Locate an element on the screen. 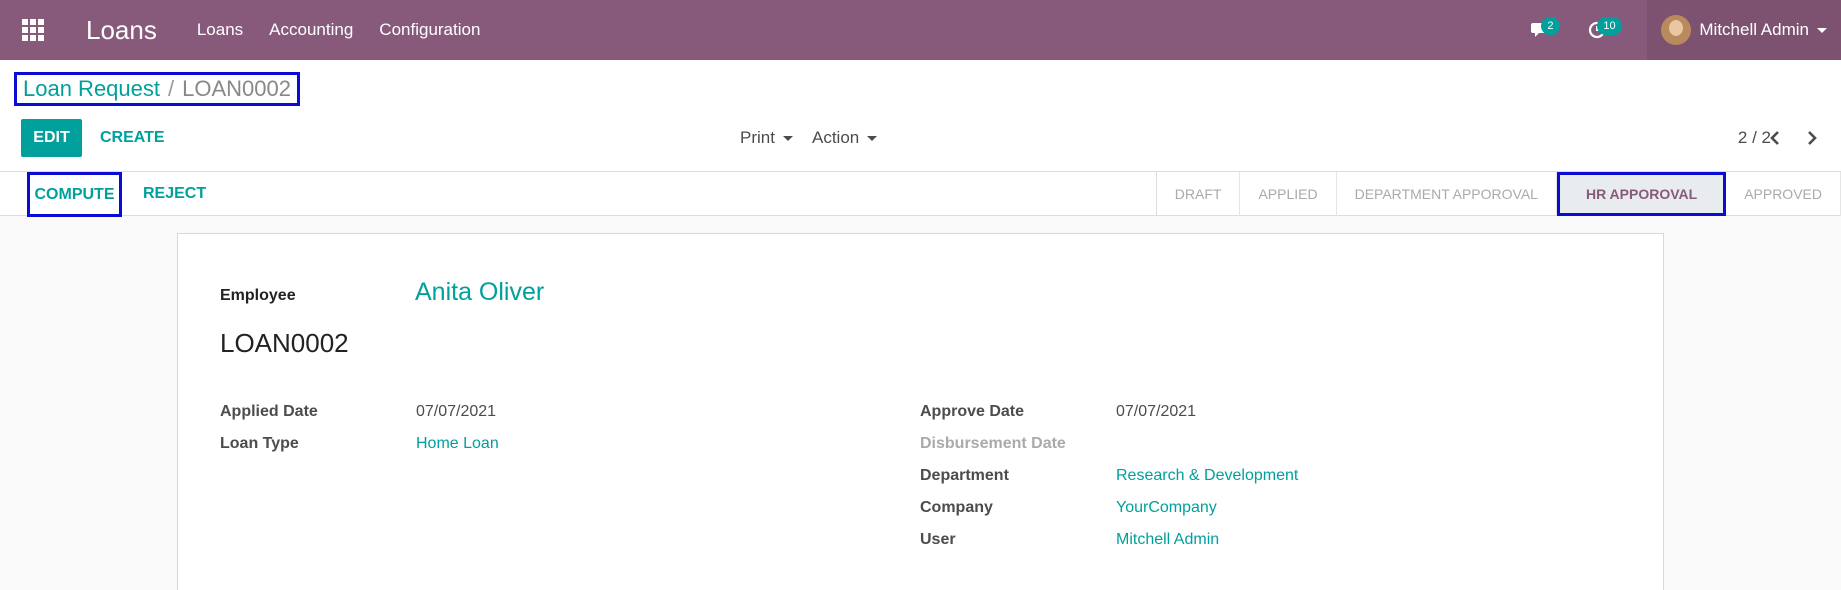 Image resolution: width=1841 pixels, height=590 pixels. user-link: Mitchell Admin is located at coordinates (1167, 540).